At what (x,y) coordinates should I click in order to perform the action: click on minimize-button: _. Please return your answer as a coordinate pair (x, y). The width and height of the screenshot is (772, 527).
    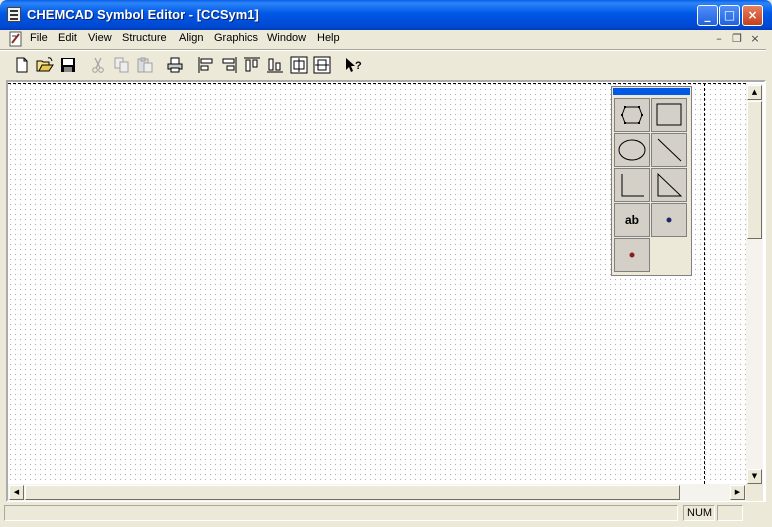
    Looking at the image, I should click on (707, 15).